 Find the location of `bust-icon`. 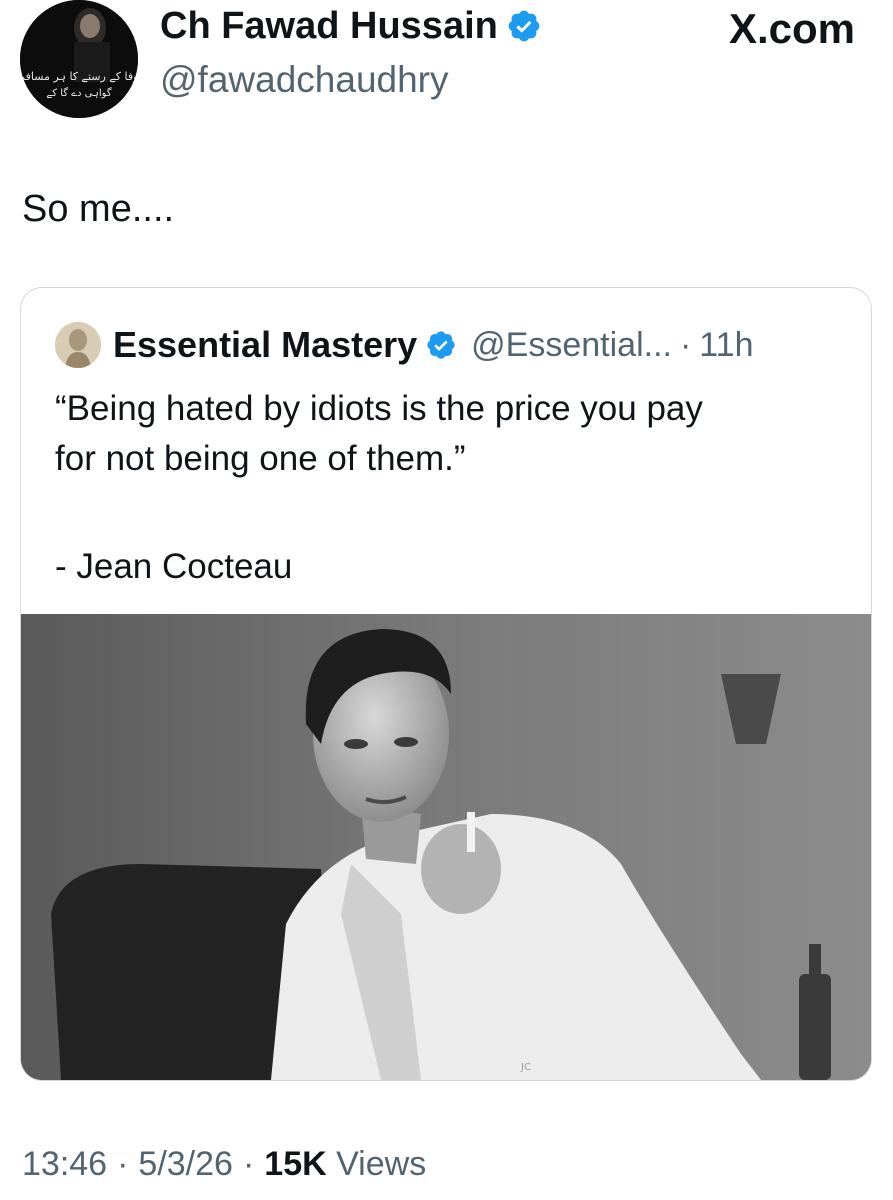

bust-icon is located at coordinates (78, 345).